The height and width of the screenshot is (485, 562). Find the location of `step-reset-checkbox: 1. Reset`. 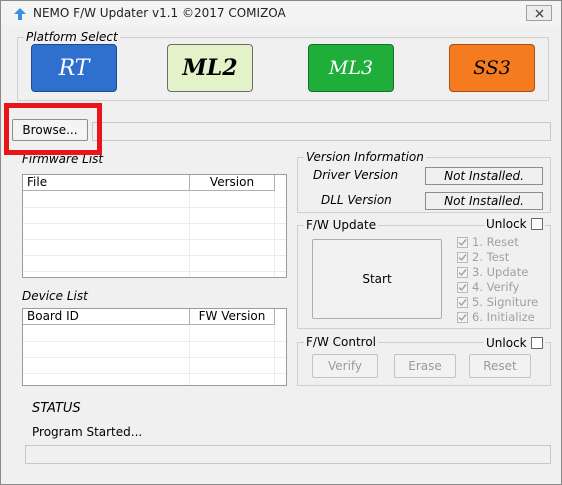

step-reset-checkbox: 1. Reset is located at coordinates (488, 242).